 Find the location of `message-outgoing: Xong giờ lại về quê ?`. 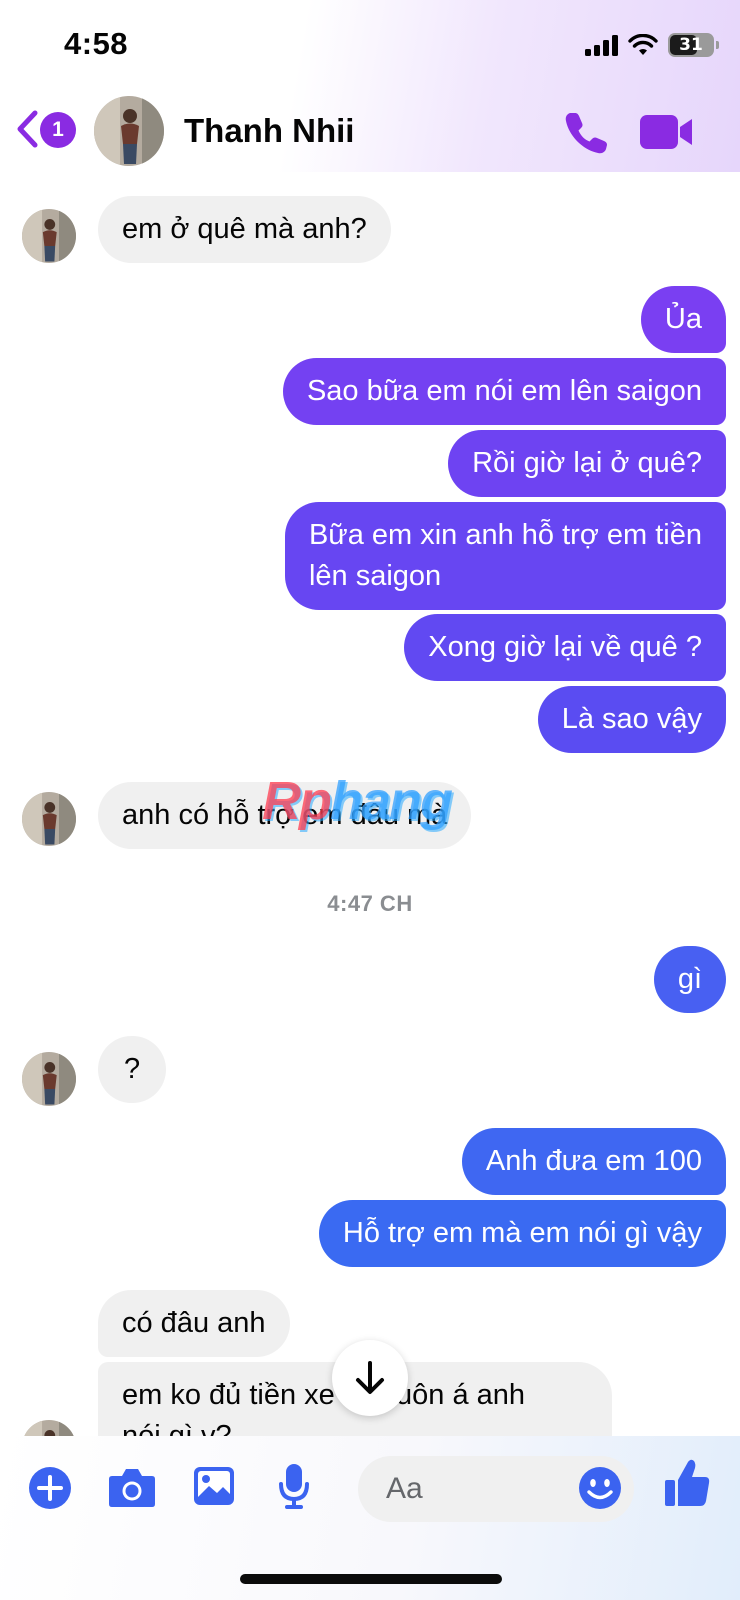

message-outgoing: Xong giờ lại về quê ? is located at coordinates (565, 647).